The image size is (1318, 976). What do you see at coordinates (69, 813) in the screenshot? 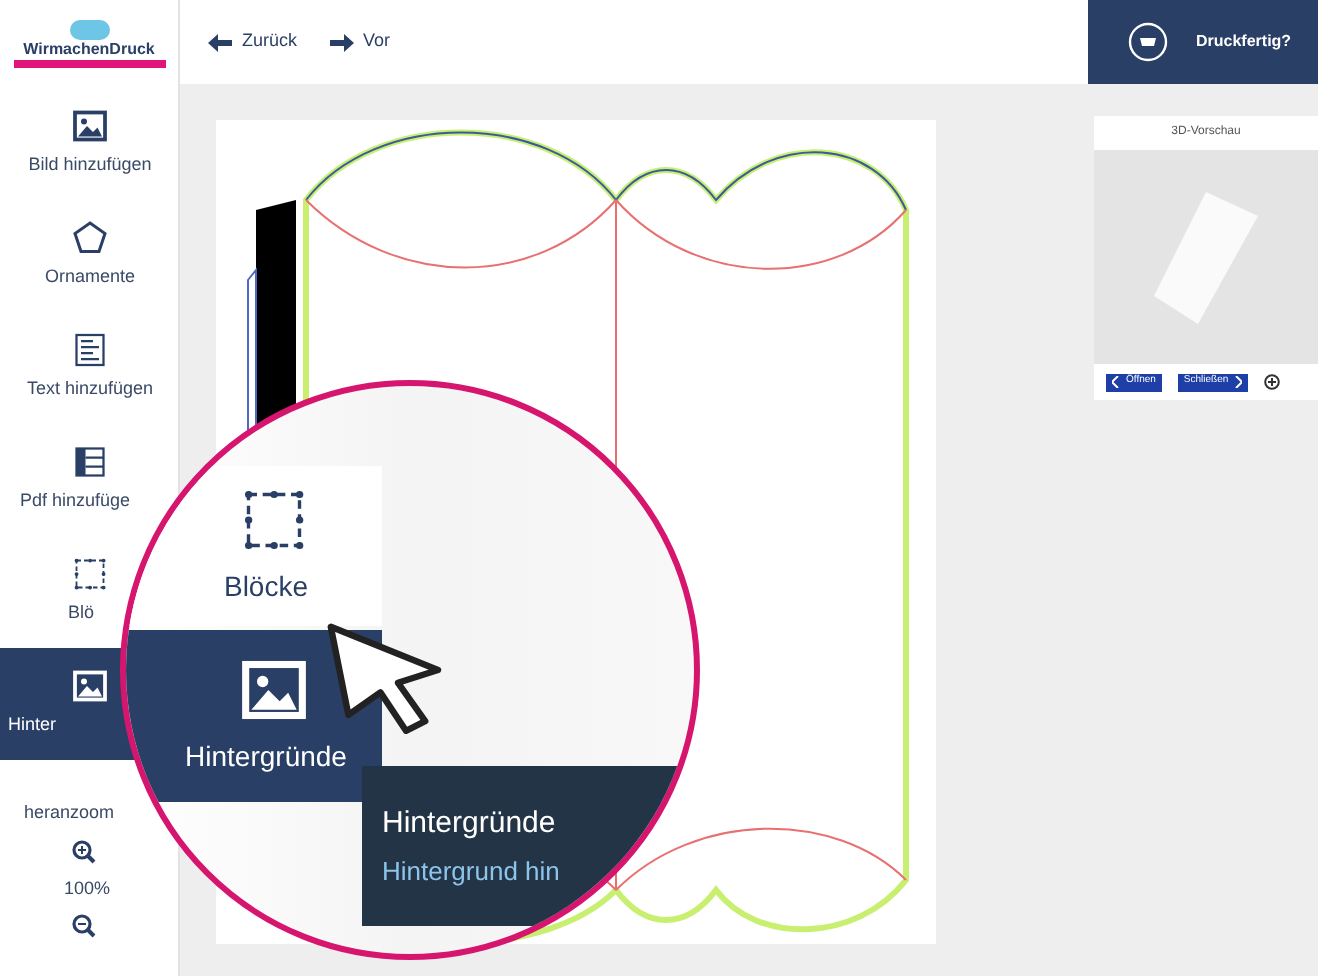
I see `zoom-label: heranzoom` at bounding box center [69, 813].